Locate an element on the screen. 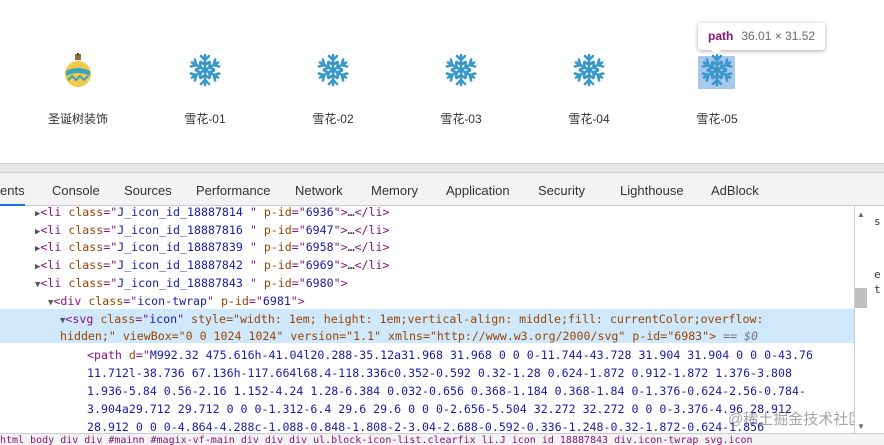 This screenshot has width=884, height=445. styles-pane is located at coordinates (869, 319).